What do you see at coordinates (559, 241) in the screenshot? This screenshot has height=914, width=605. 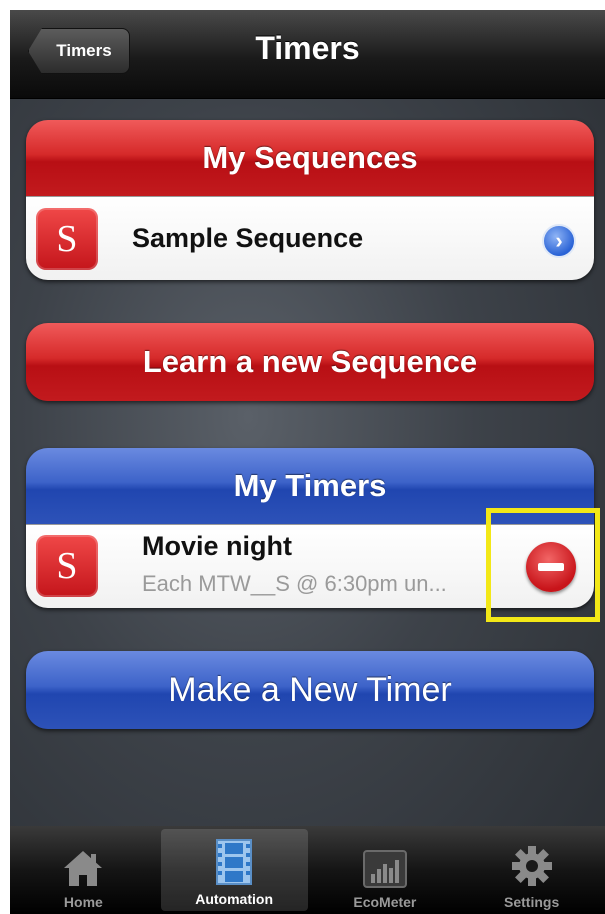 I see `disclosure-arrow-icon: ›` at bounding box center [559, 241].